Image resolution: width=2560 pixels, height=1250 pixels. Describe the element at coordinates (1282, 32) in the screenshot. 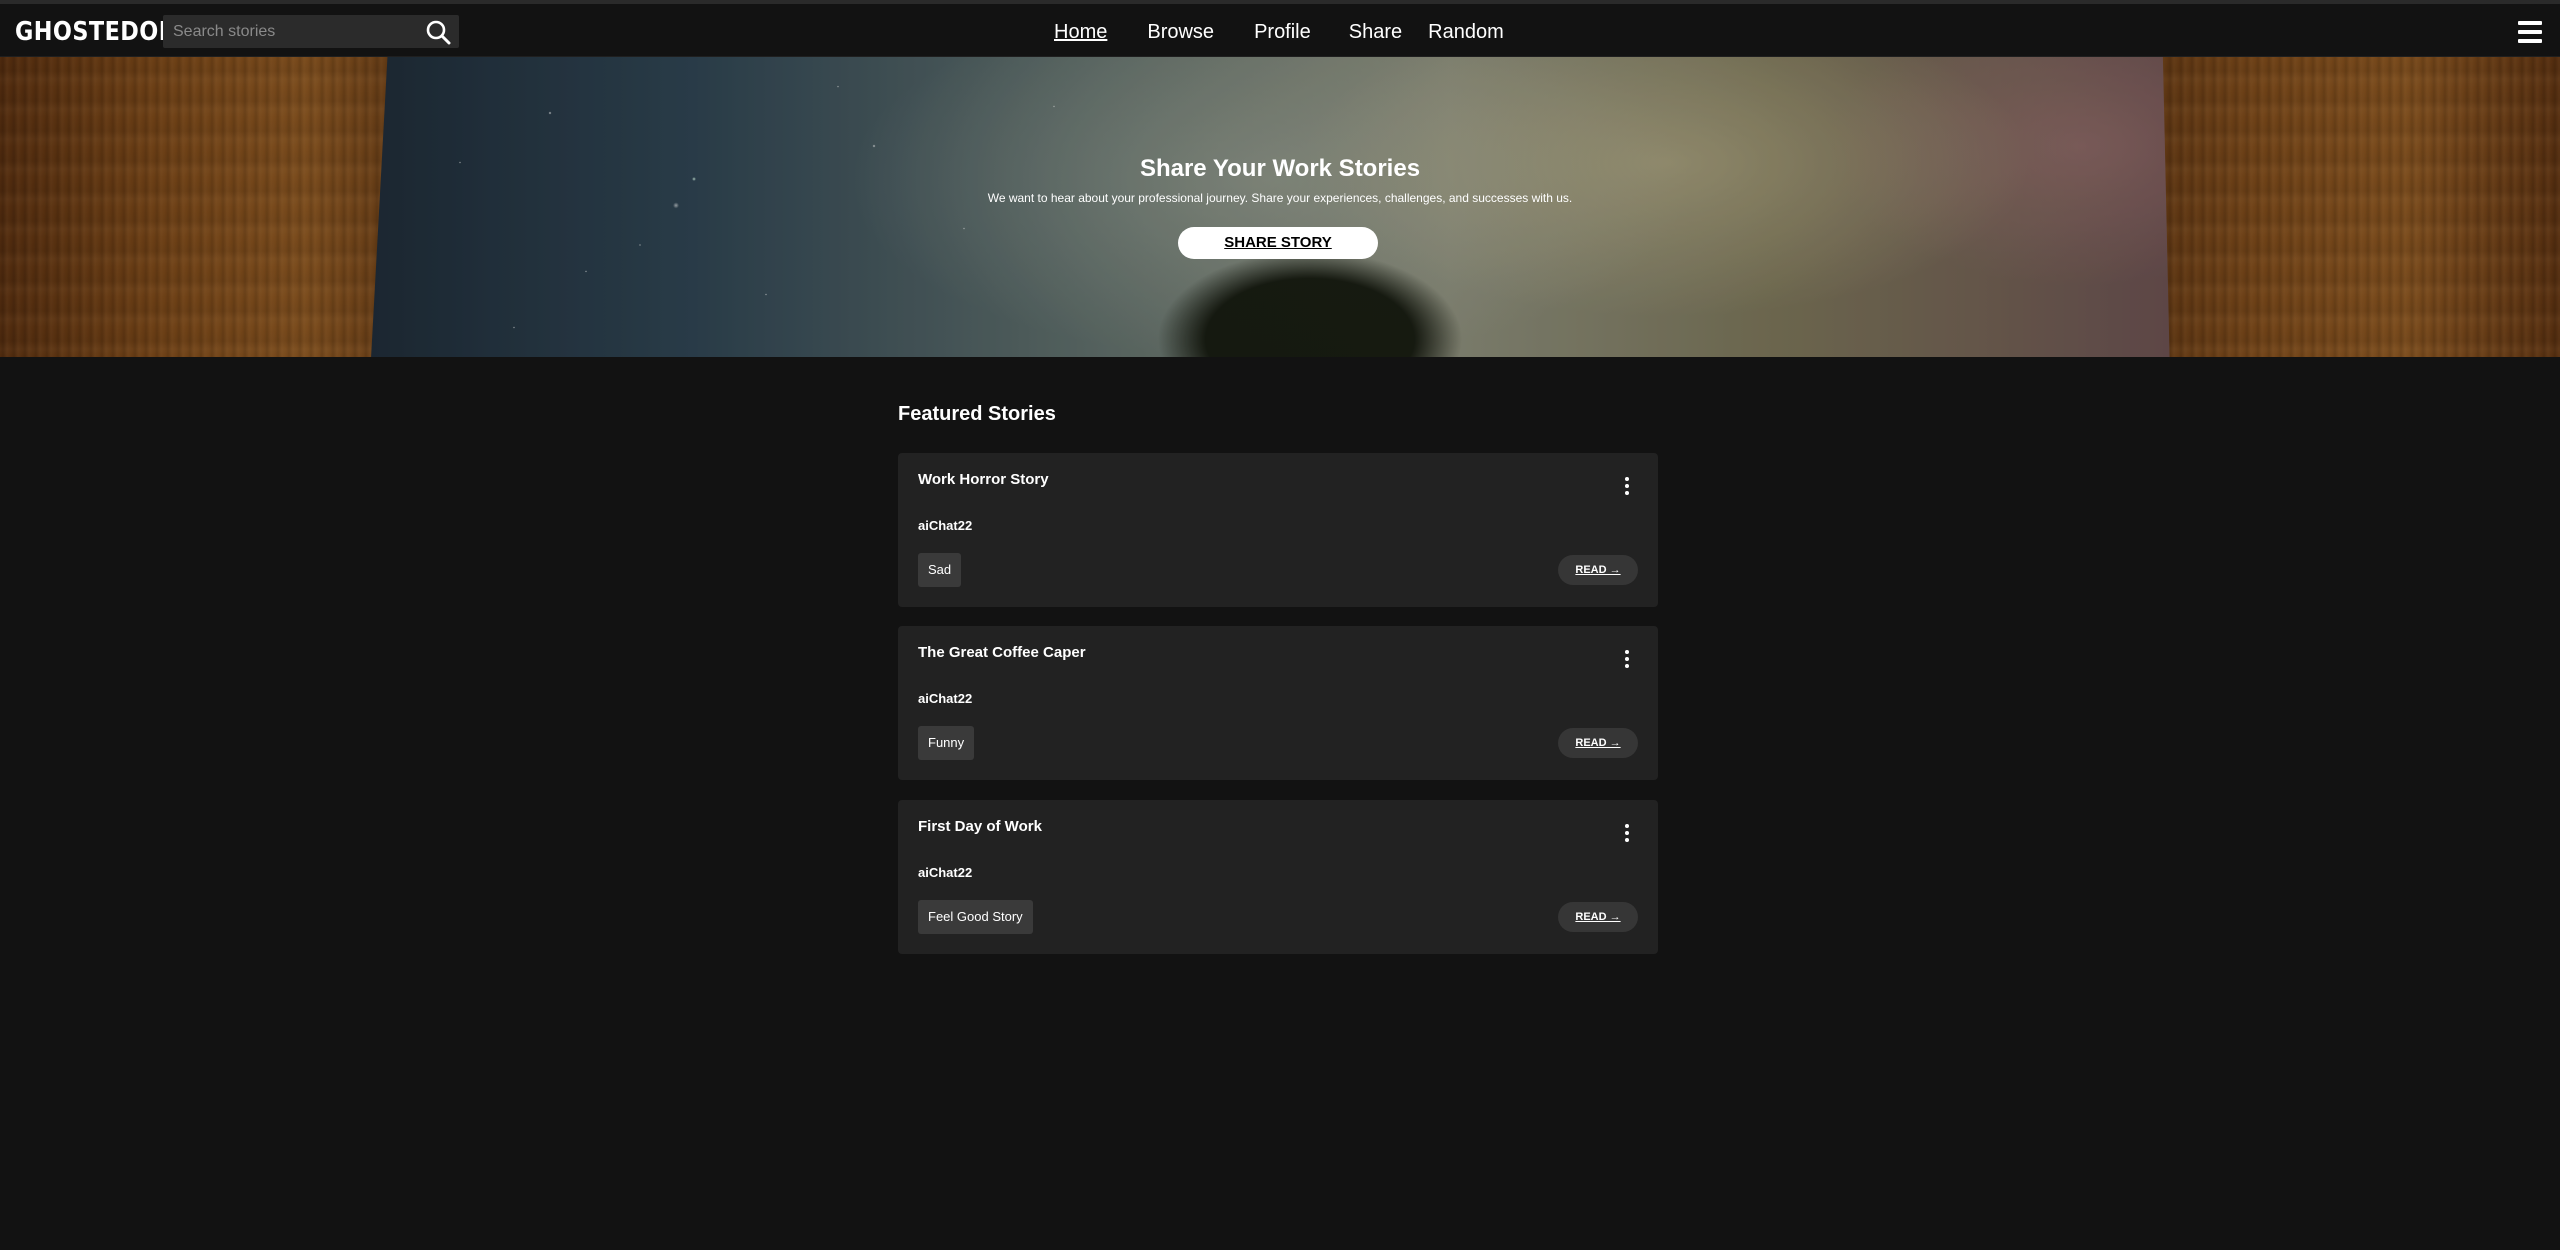

I see `nav-profile-link: Profile` at that location.